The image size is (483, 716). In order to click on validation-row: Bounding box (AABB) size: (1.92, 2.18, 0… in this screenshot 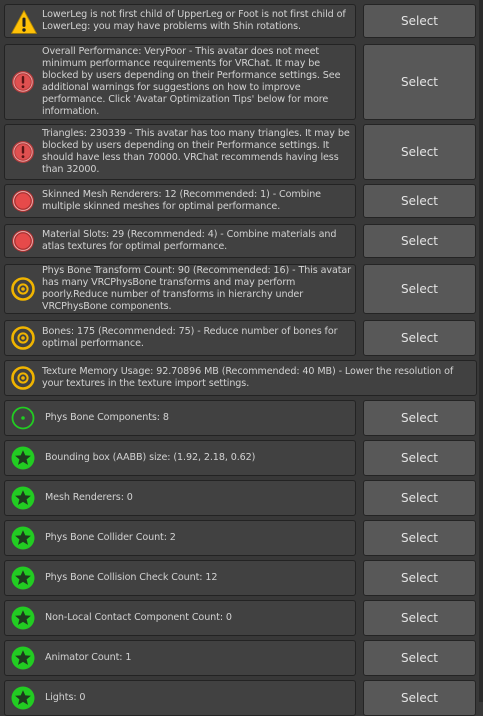, I will do `click(241, 458)`.